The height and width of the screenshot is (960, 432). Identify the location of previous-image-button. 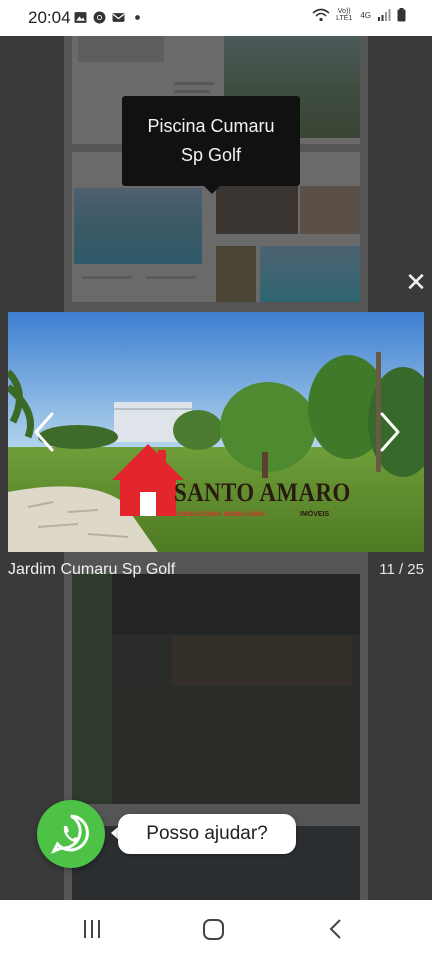
(45, 432).